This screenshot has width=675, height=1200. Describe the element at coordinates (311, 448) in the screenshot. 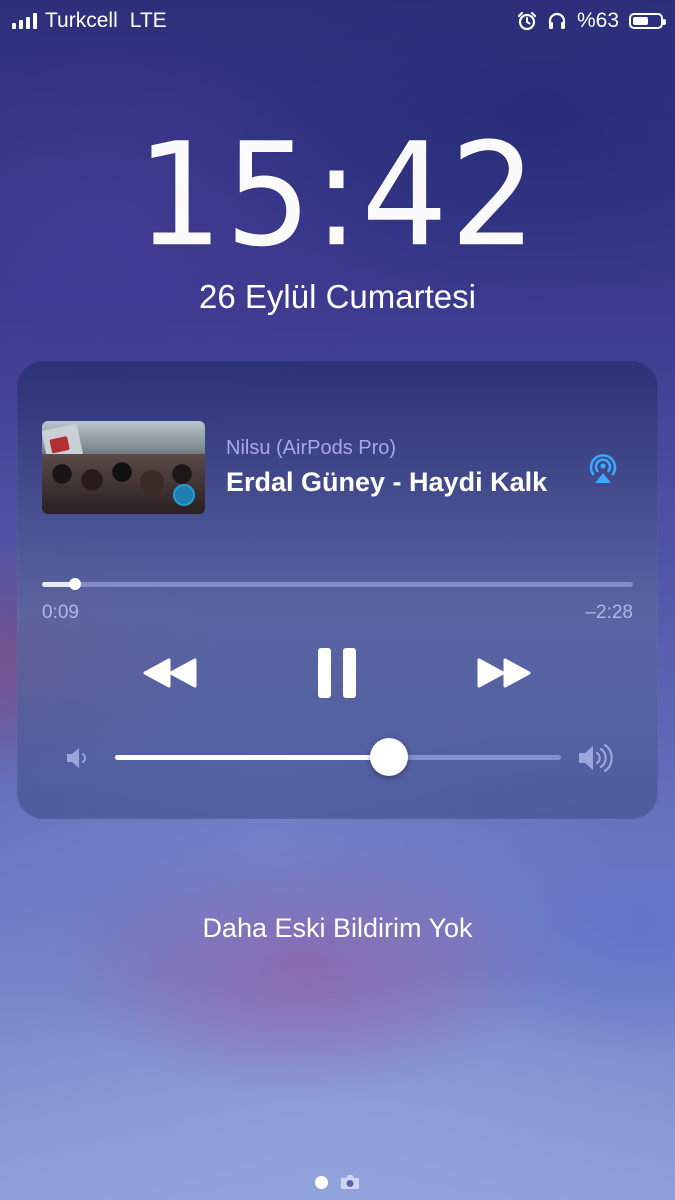

I see `output-device: Nilsu (AirPods Pro)` at that location.